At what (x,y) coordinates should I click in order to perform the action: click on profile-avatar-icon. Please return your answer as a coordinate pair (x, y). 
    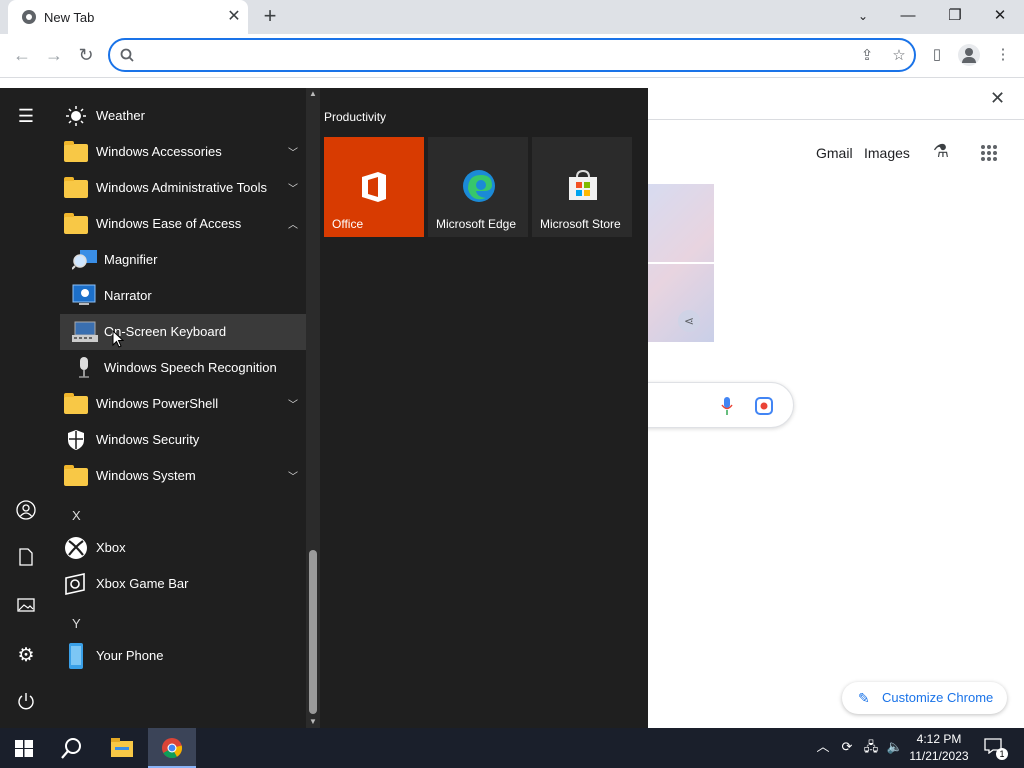
    Looking at the image, I should click on (969, 55).